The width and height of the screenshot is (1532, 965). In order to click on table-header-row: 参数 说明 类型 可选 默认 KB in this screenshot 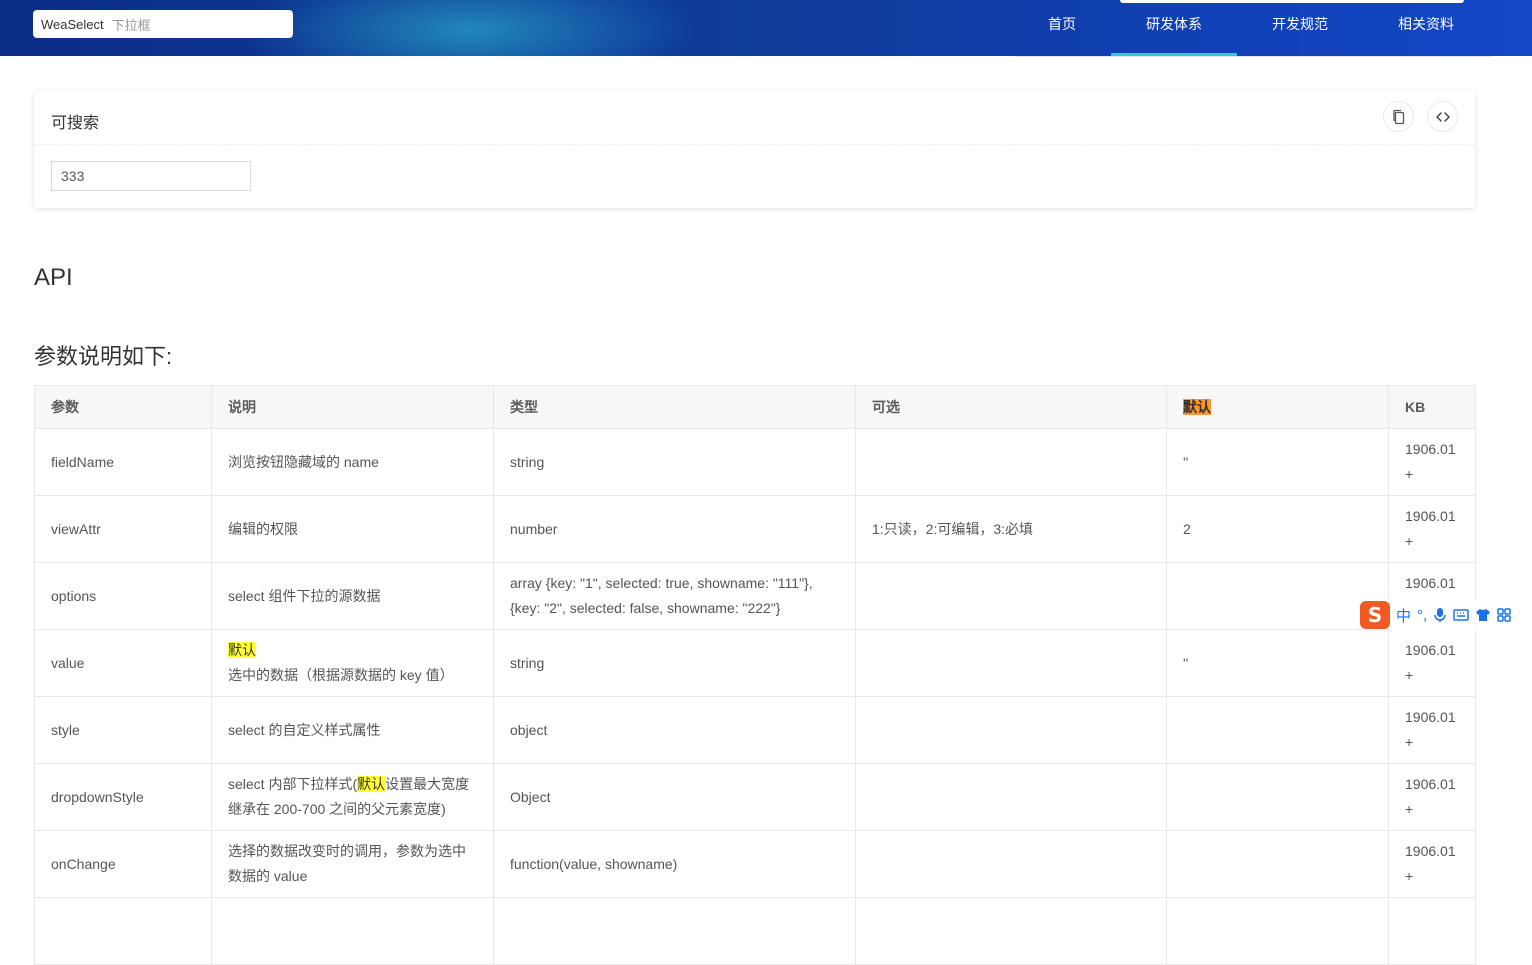, I will do `click(755, 407)`.